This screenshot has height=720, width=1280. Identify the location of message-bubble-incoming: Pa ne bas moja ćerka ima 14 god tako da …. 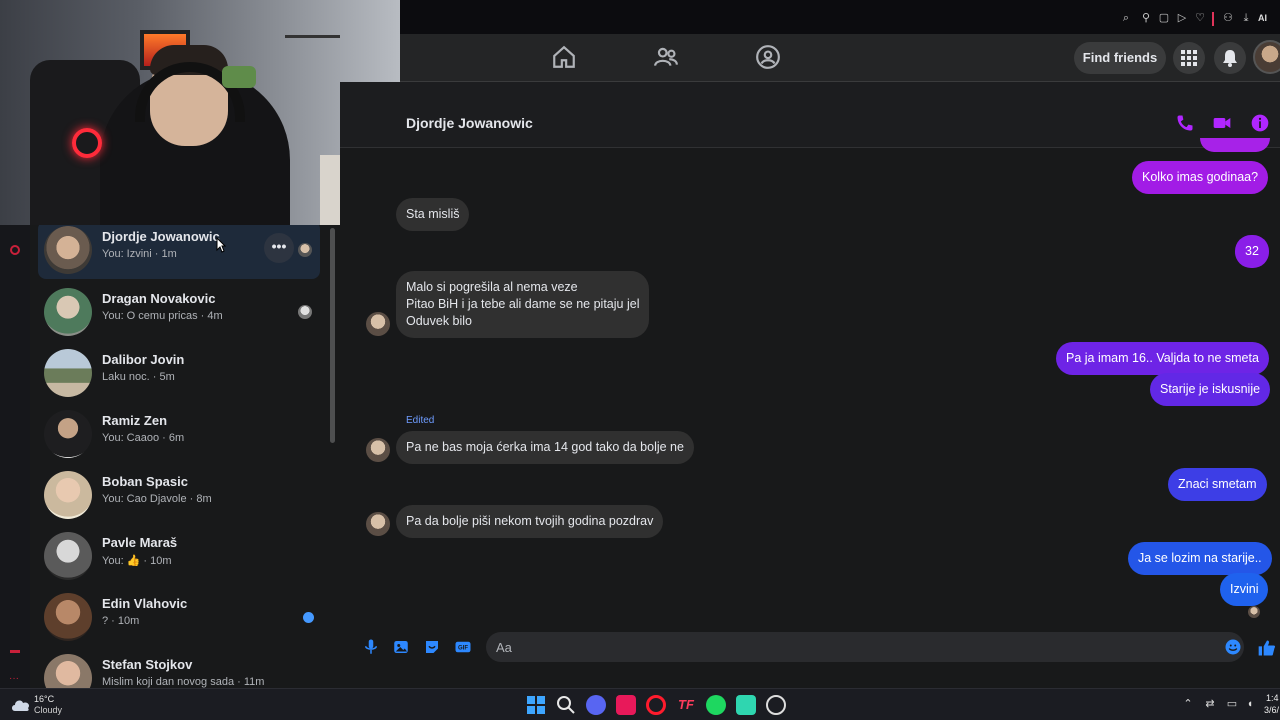
(545, 447).